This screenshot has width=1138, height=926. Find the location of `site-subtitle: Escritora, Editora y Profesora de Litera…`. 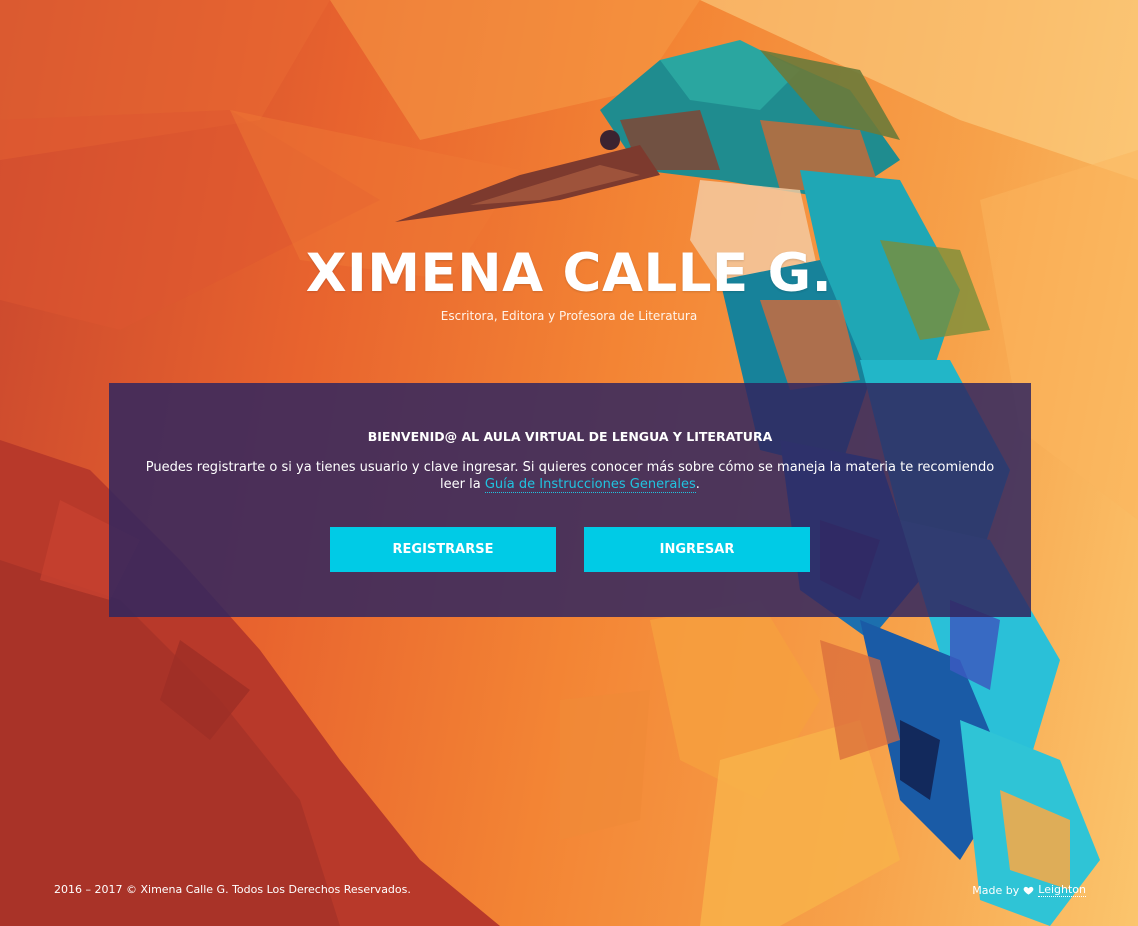

site-subtitle: Escritora, Editora y Profesora de Litera… is located at coordinates (569, 316).